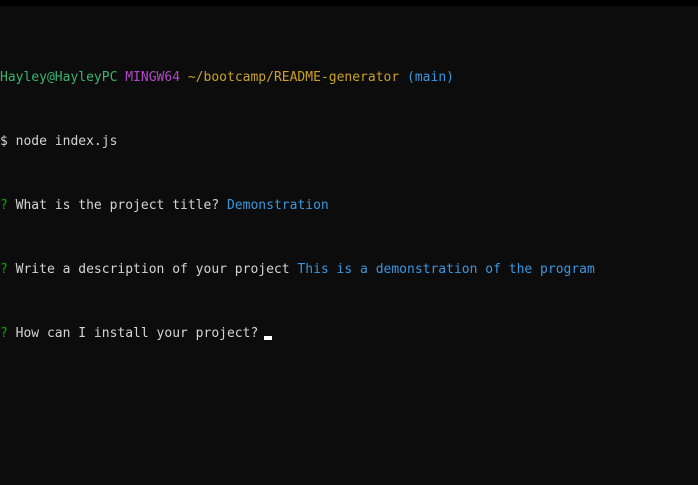 The image size is (698, 485). Describe the element at coordinates (277, 205) in the screenshot. I see `answer-text: Demonstration` at that location.